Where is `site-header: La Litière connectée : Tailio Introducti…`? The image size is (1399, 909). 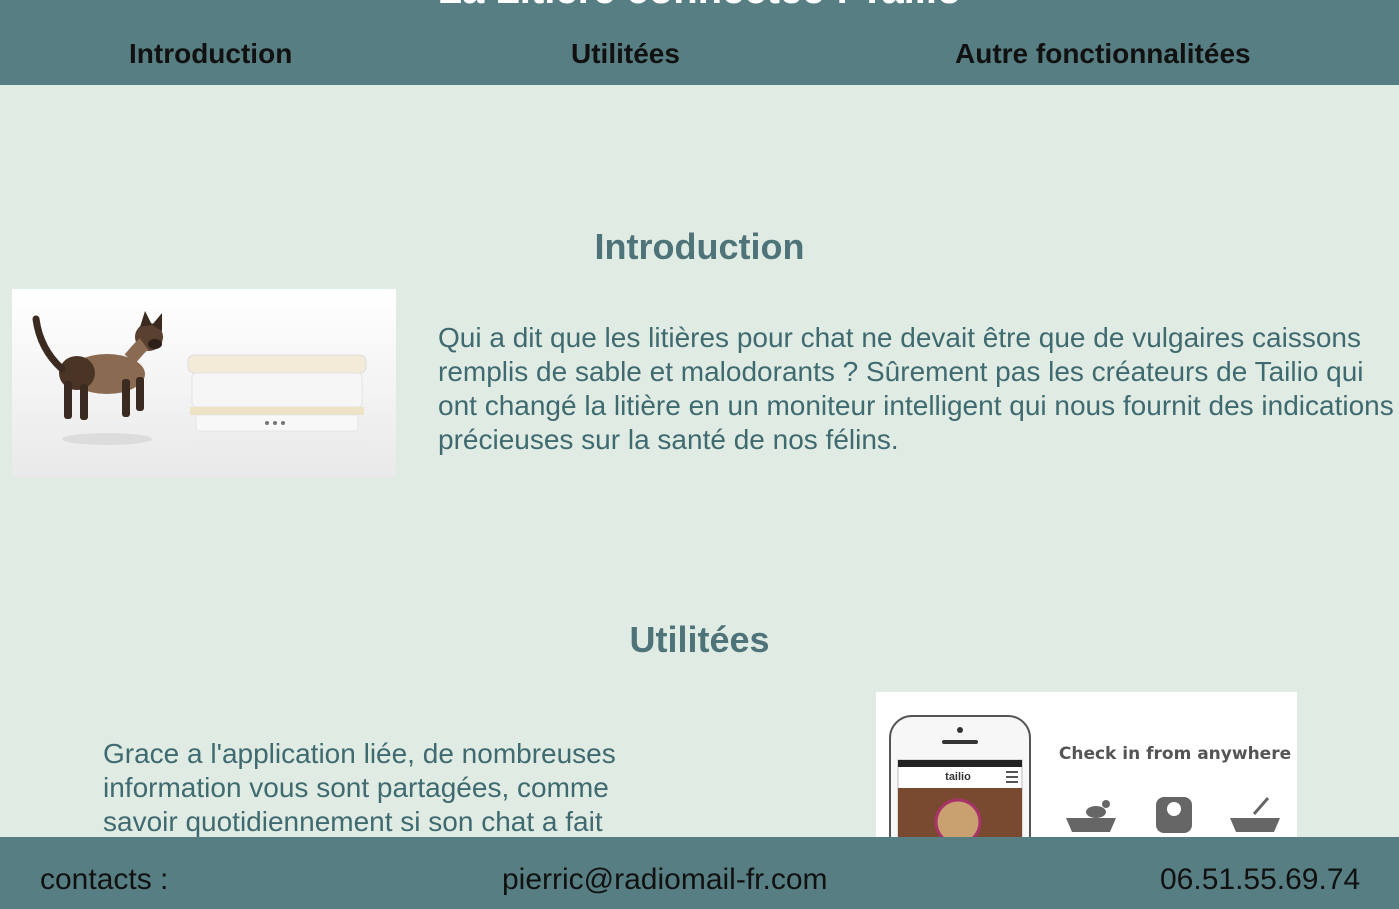 site-header: La Litière connectée : Tailio Introducti… is located at coordinates (699, 42).